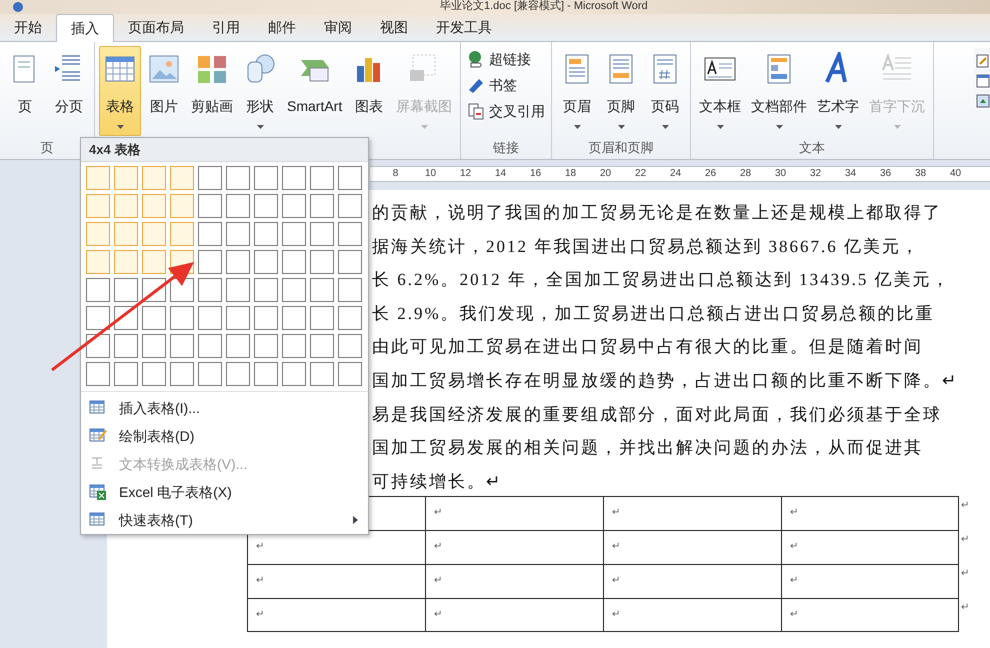 The height and width of the screenshot is (648, 990). What do you see at coordinates (665, 381) in the screenshot?
I see `paragraph-line: 国加工贸易增长存在明显放缓的趋势，占进出口额的比重不断下降。↵` at bounding box center [665, 381].